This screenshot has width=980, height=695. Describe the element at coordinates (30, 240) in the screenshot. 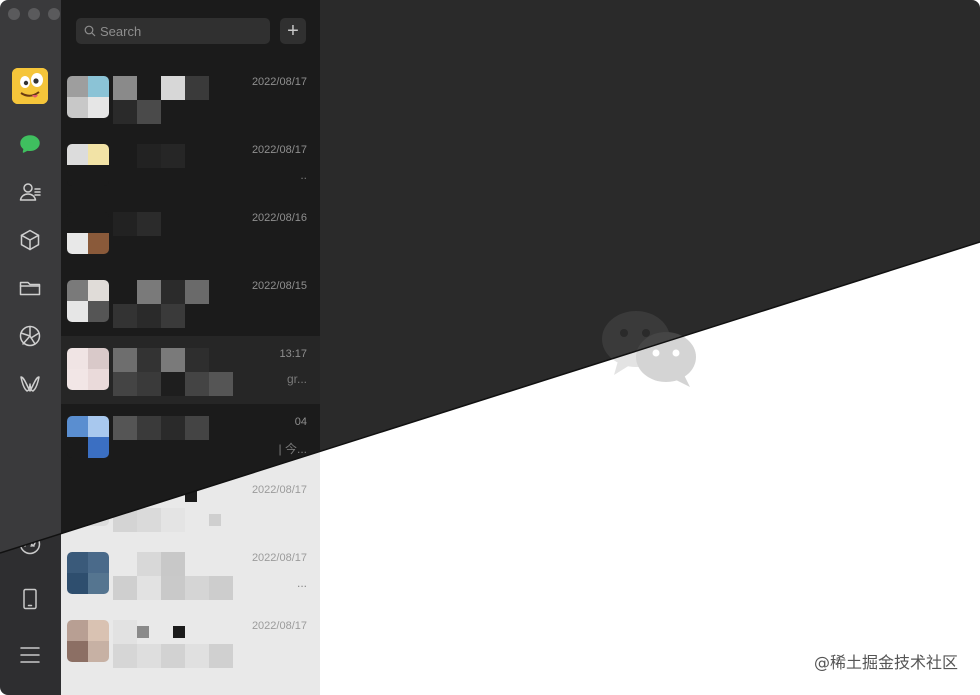

I see `favorites-icon` at that location.